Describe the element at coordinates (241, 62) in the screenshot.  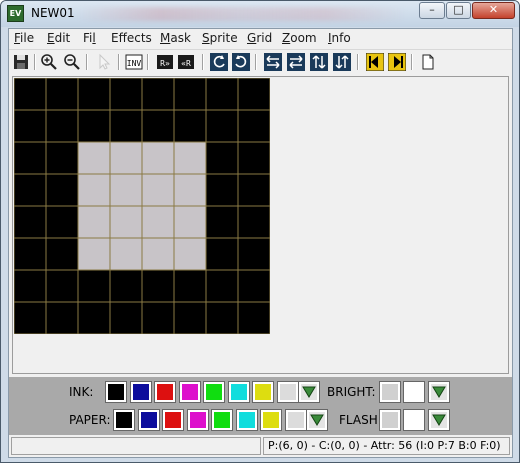
I see `rotate-right-icon` at that location.